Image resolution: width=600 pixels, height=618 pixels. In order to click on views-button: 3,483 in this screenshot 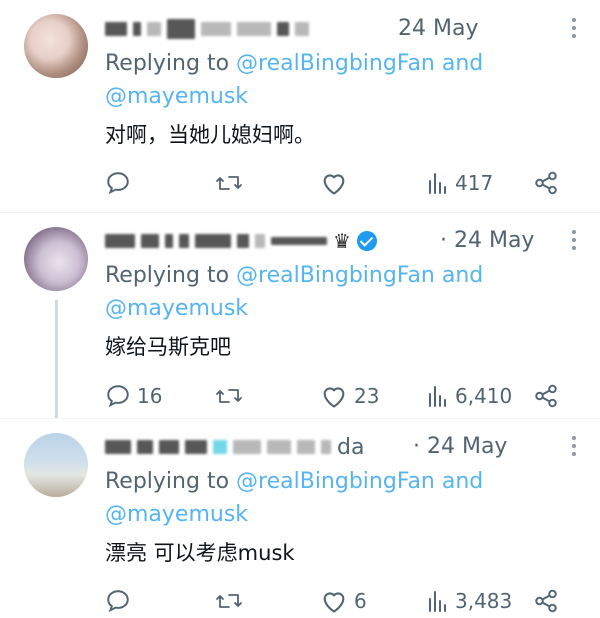, I will do `click(469, 601)`.